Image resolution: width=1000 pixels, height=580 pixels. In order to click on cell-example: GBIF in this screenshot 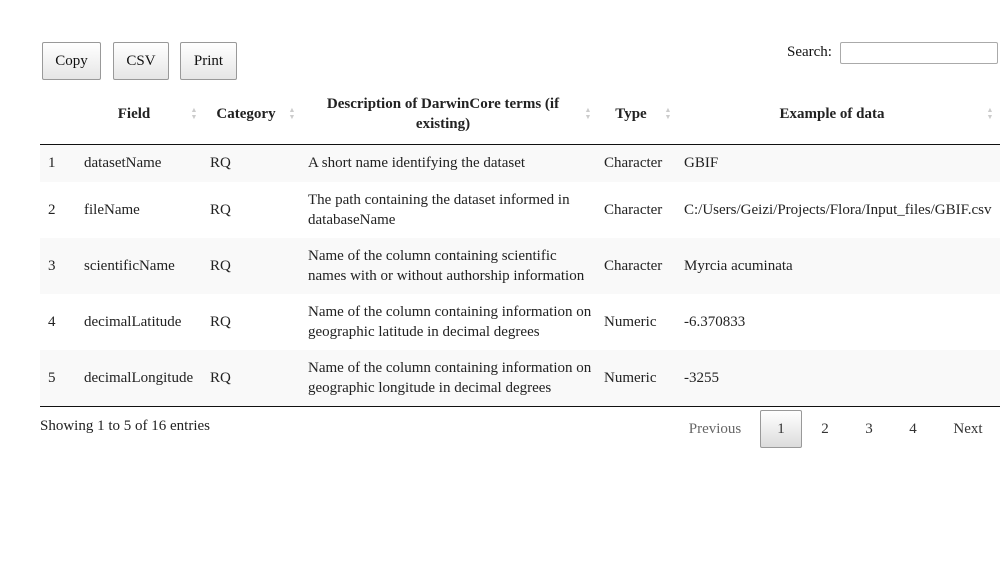, I will do `click(839, 163)`.